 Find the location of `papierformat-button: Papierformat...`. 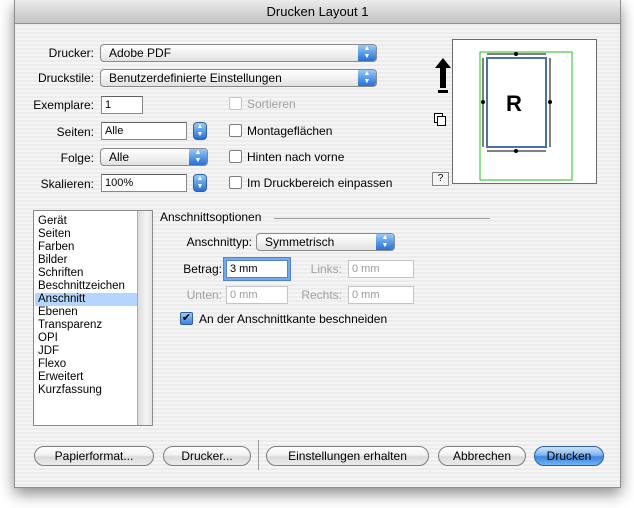

papierformat-button: Papierformat... is located at coordinates (94, 456).